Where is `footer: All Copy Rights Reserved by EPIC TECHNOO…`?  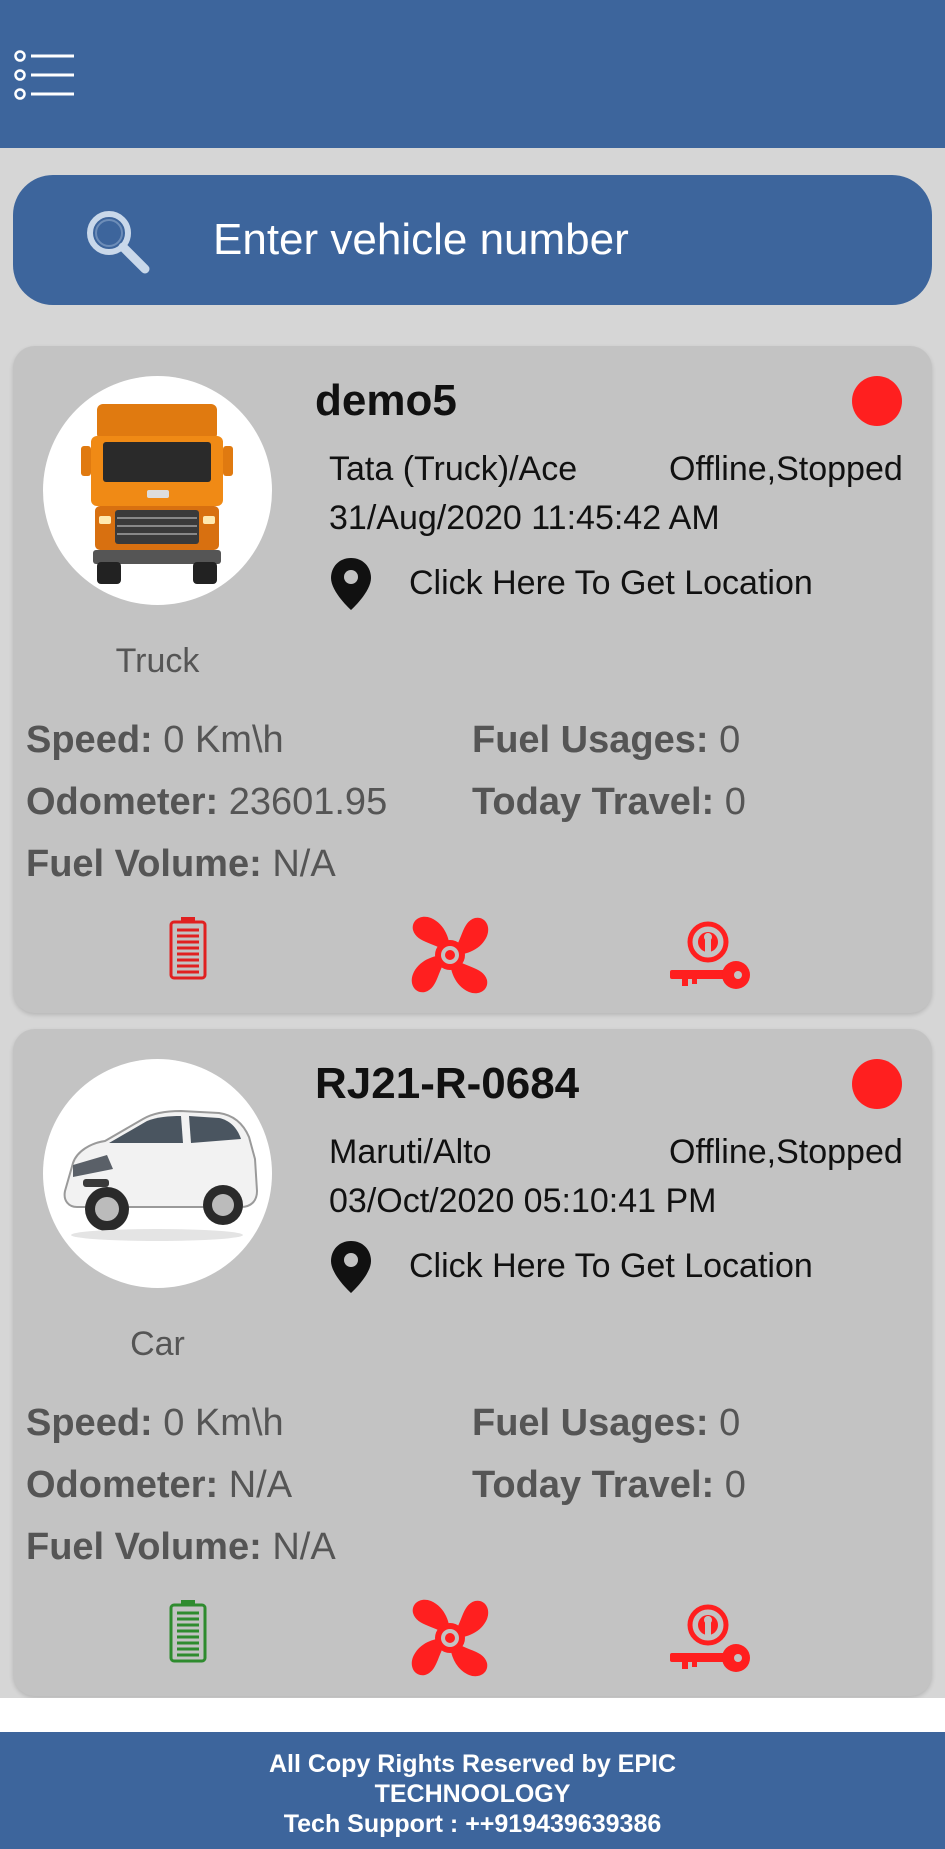 footer: All Copy Rights Reserved by EPIC TECHNOO… is located at coordinates (472, 1790).